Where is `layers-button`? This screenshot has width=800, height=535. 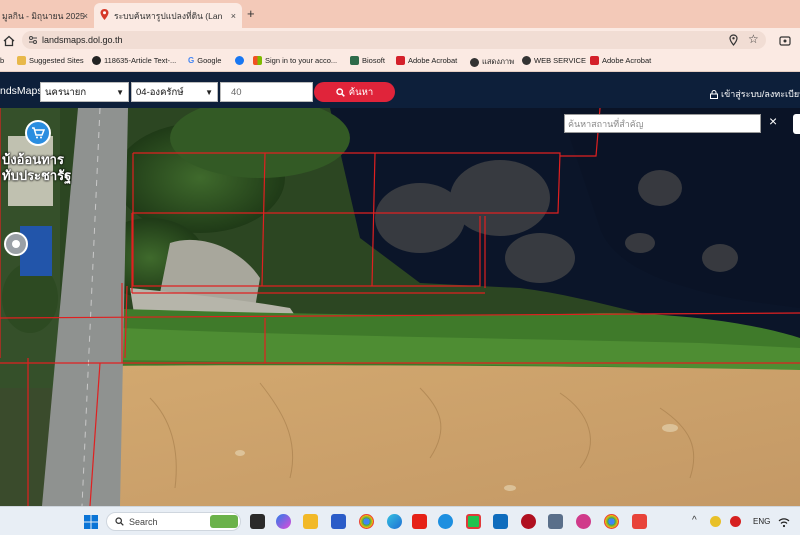
layers-button is located at coordinates (796, 124).